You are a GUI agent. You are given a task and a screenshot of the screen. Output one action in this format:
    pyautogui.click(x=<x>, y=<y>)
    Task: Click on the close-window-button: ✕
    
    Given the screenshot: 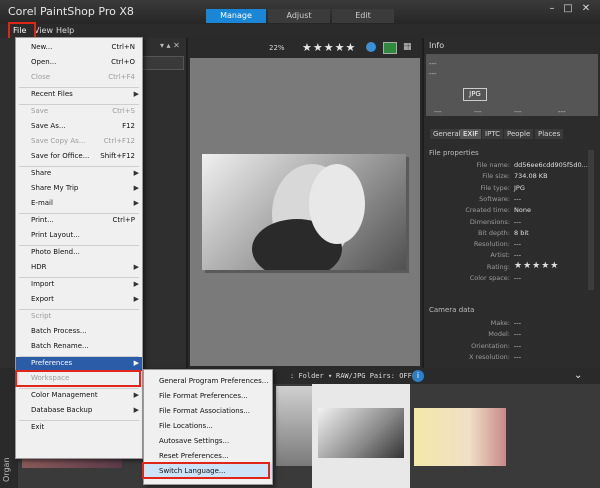 What is the action you would take?
    pyautogui.click(x=586, y=8)
    